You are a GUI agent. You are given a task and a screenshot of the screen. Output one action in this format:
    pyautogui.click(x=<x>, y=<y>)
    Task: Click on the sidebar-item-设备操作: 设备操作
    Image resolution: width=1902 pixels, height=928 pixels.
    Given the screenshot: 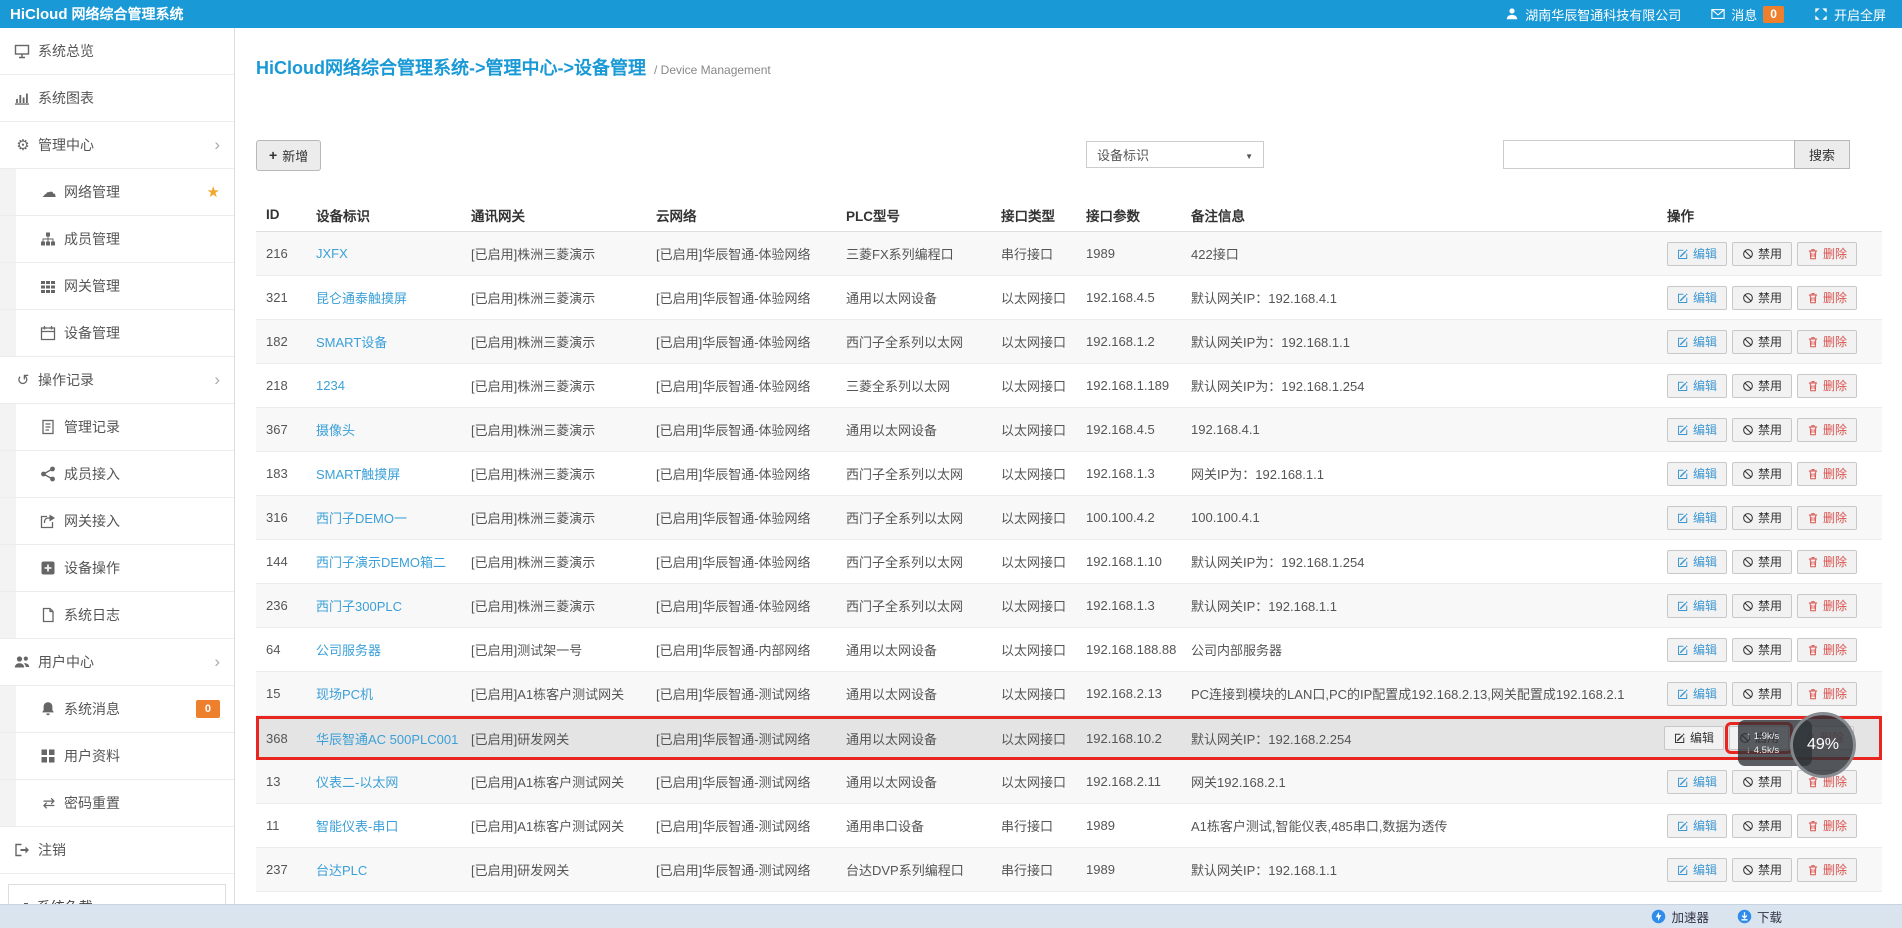 What is the action you would take?
    pyautogui.click(x=117, y=568)
    